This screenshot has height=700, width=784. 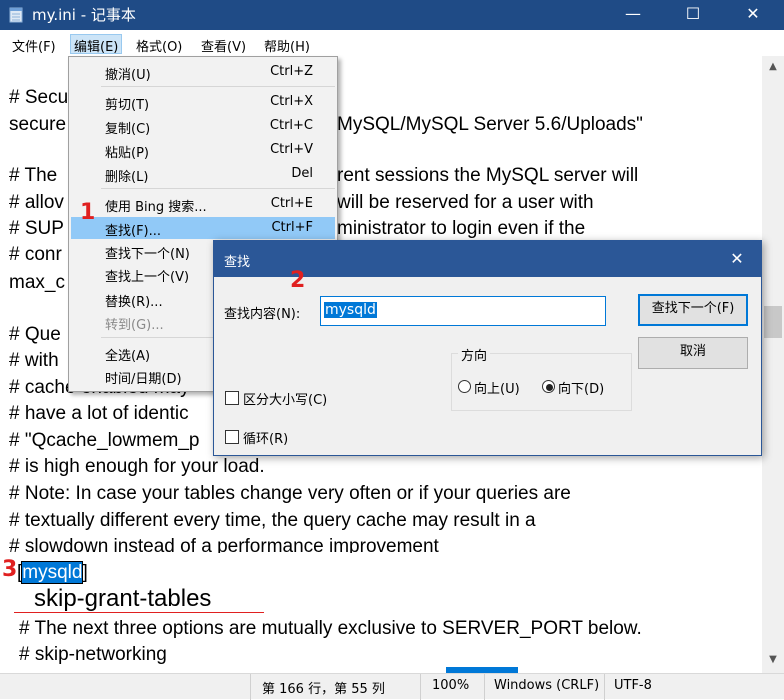 I want to click on step-annotation: 3, so click(x=10, y=569).